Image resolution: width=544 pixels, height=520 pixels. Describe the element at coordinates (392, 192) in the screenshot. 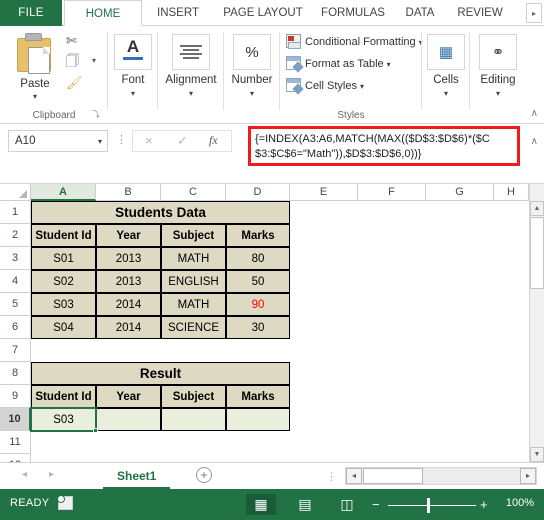

I see `column-header-F: F` at that location.